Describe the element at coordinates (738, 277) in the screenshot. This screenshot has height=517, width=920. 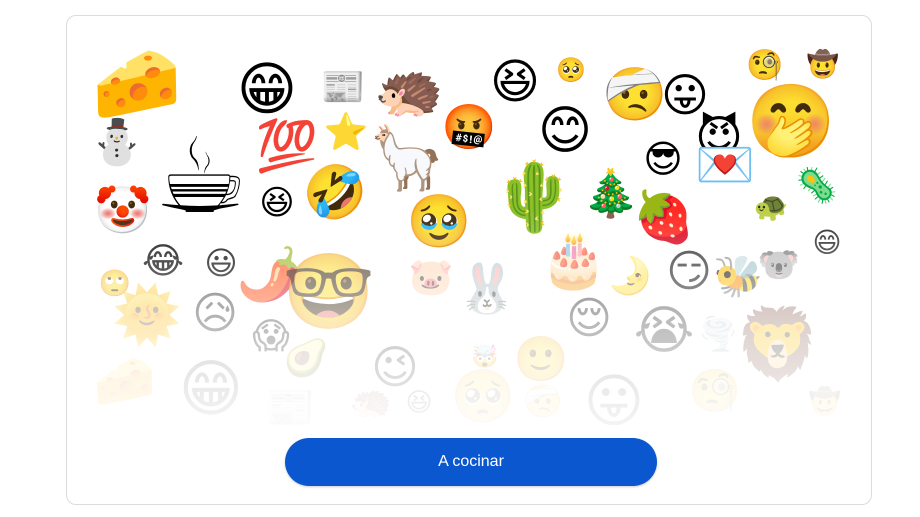
I see `bee-icon: 🐝` at that location.